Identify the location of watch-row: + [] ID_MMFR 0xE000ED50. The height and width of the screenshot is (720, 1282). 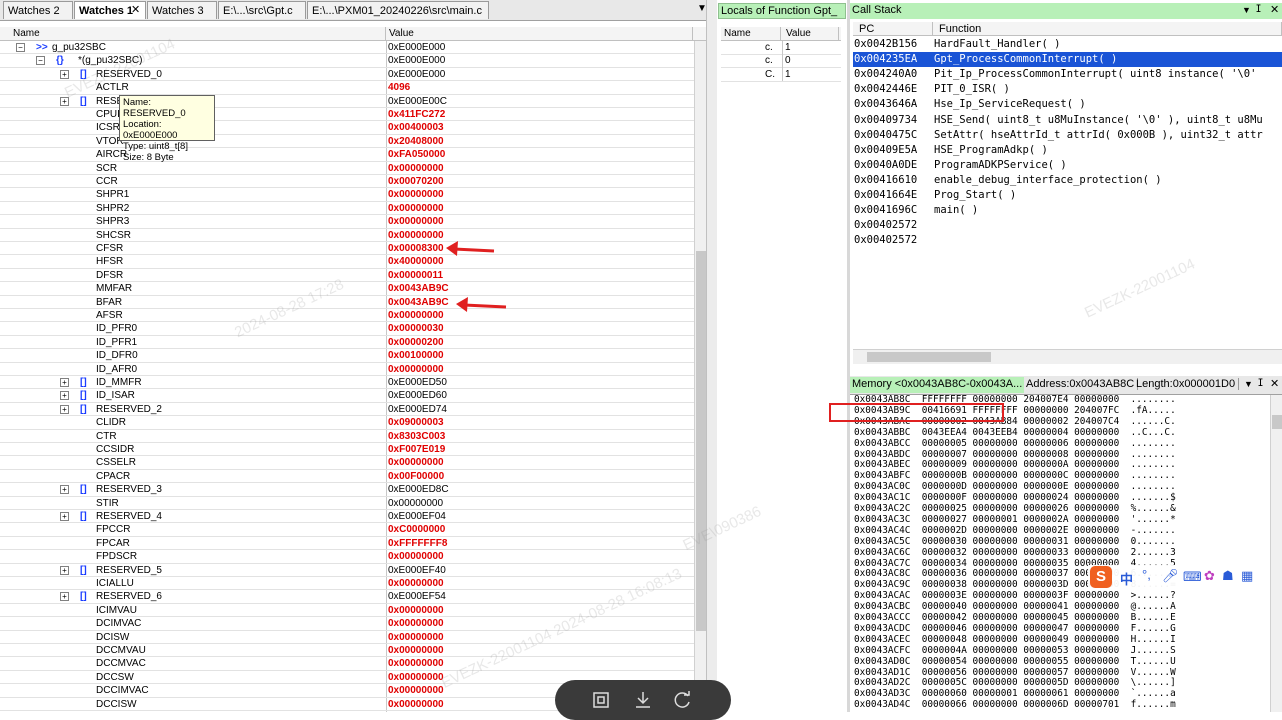
(347, 383).